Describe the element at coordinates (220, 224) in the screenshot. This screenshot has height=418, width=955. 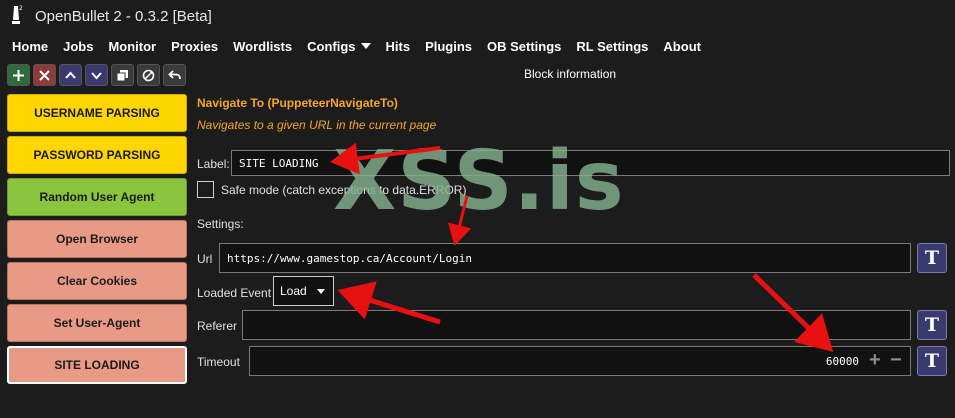
I see `settings-caption: Settings:` at that location.